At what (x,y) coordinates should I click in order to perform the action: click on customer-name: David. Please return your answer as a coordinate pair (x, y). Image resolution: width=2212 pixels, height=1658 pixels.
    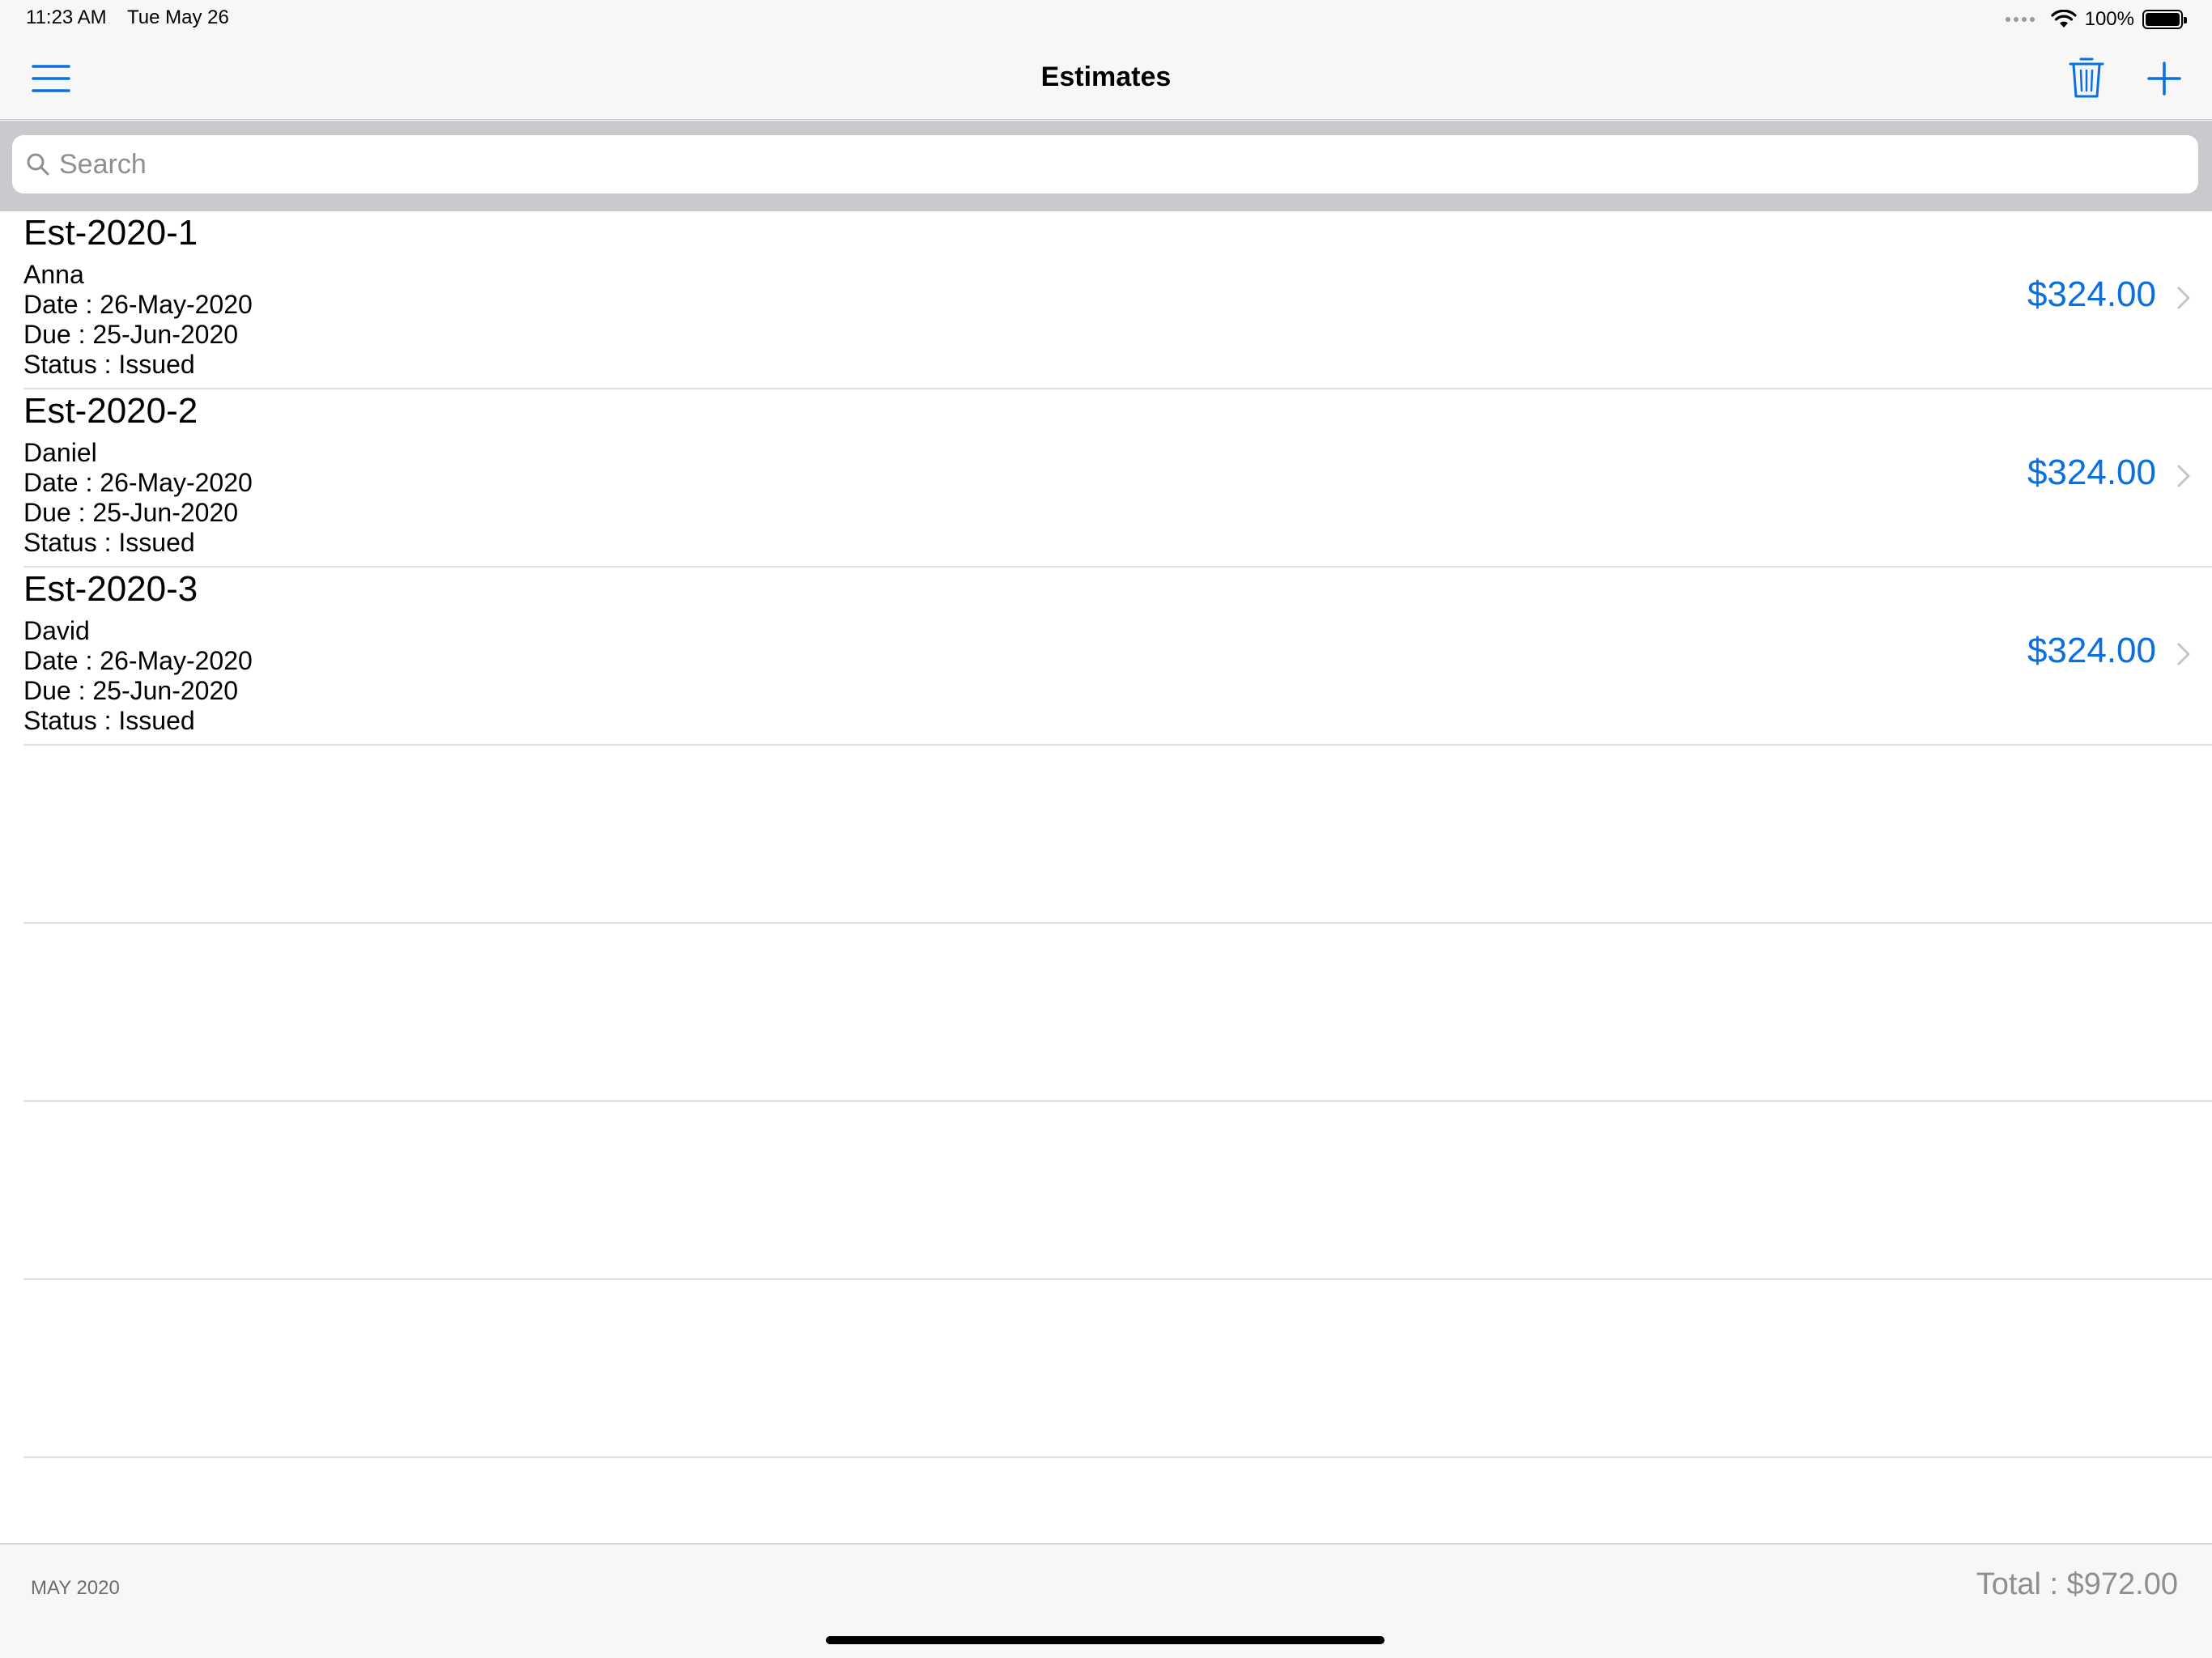
    Looking at the image, I should click on (56, 630).